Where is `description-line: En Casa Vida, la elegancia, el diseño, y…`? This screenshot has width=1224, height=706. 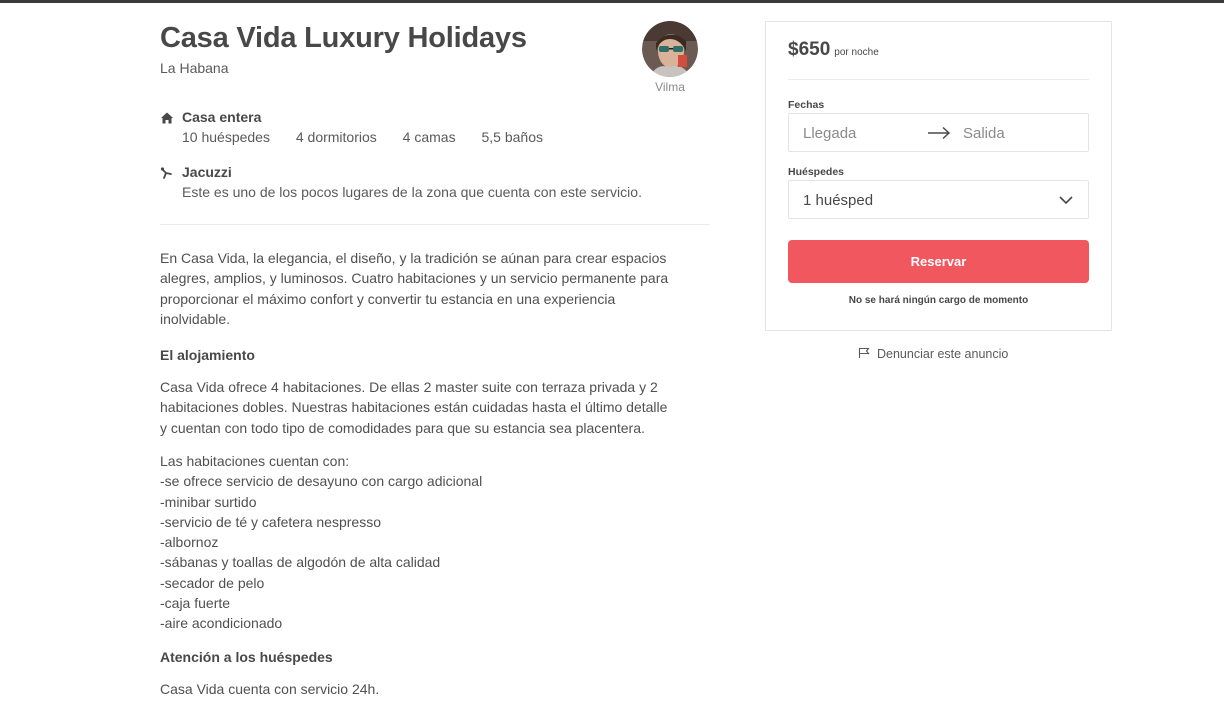
description-line: En Casa Vida, la elegancia, el diseño, y… is located at coordinates (413, 258).